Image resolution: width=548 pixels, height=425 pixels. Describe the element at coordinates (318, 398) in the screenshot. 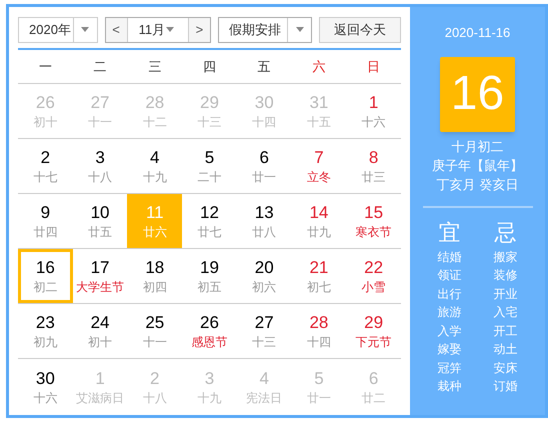

I see `lunar-text: 廿一` at that location.